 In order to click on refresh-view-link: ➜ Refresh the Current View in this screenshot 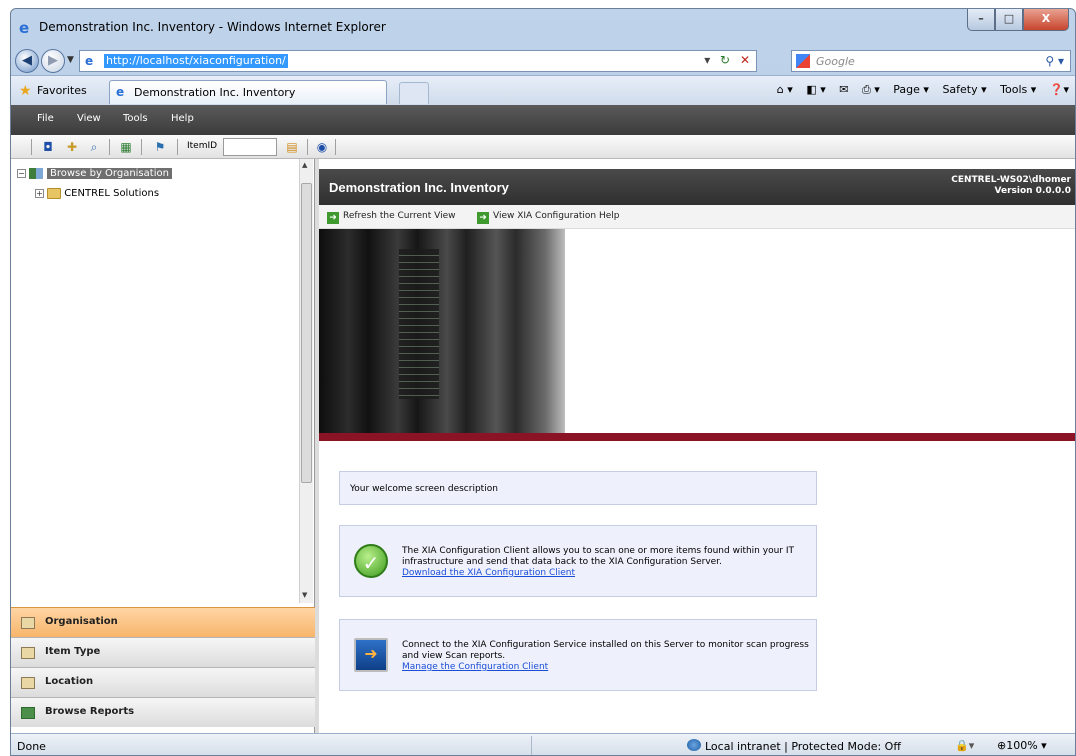, I will do `click(391, 217)`.